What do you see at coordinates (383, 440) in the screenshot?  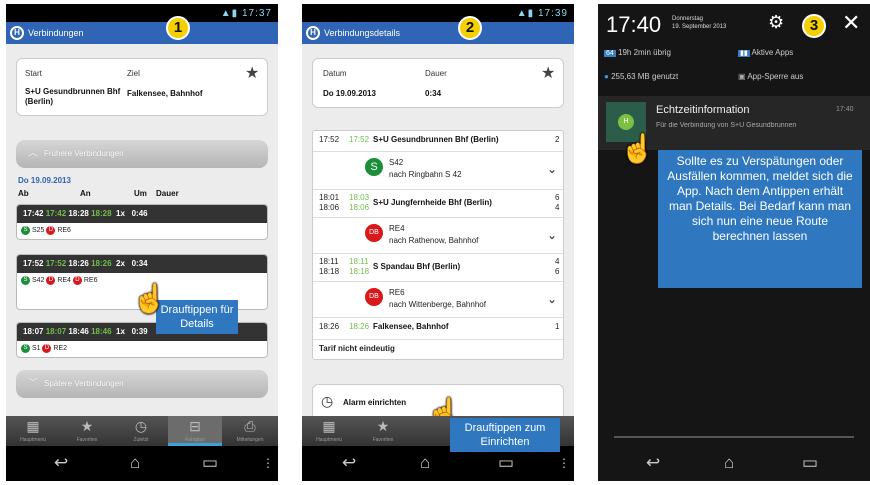 I see `tab-label: Favoriten` at bounding box center [383, 440].